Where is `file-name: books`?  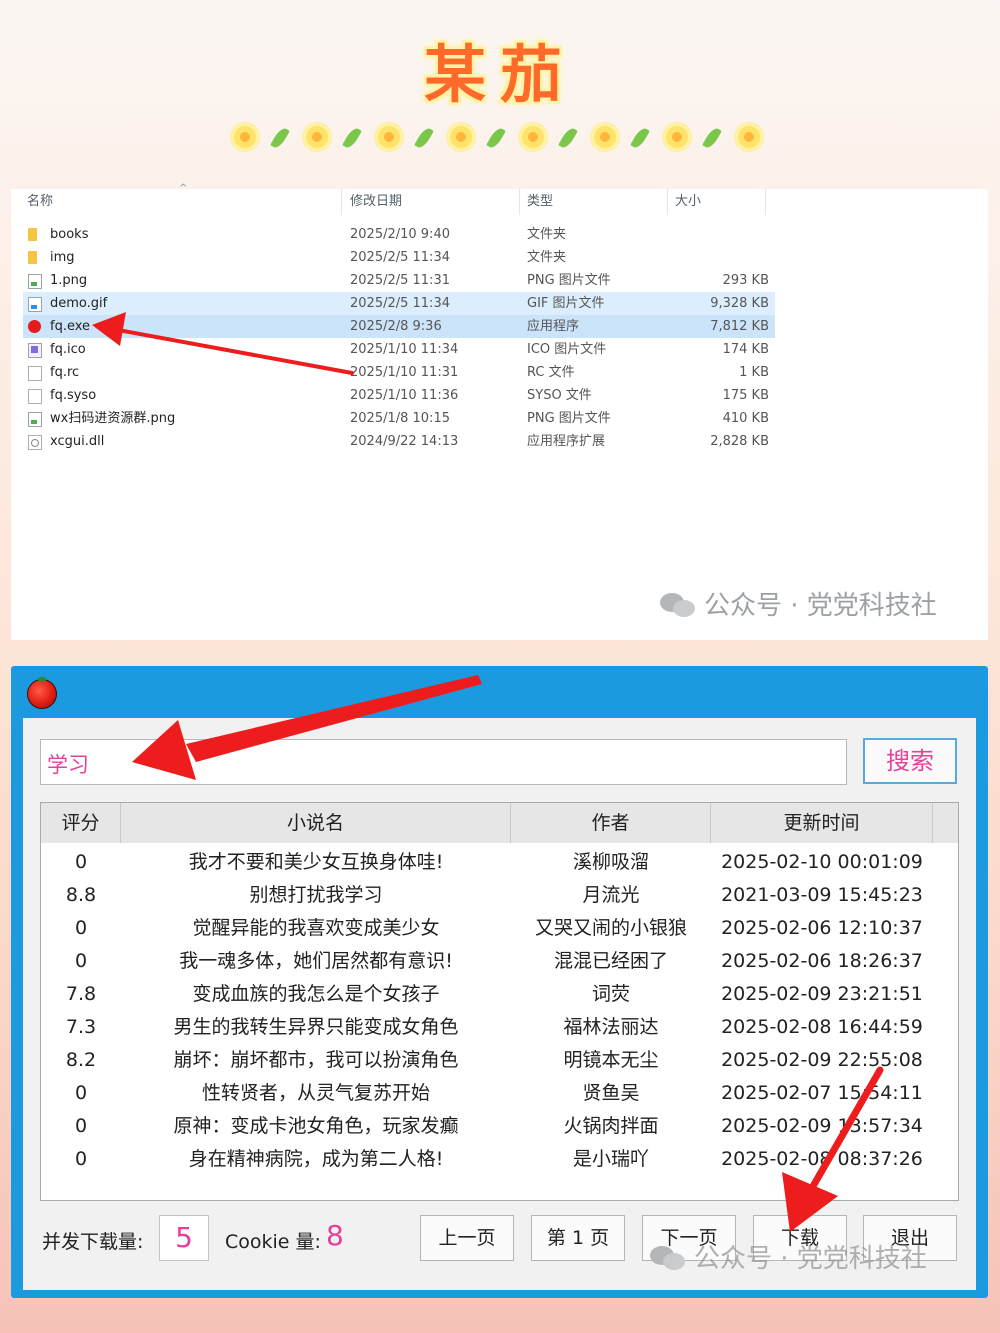
file-name: books is located at coordinates (69, 234).